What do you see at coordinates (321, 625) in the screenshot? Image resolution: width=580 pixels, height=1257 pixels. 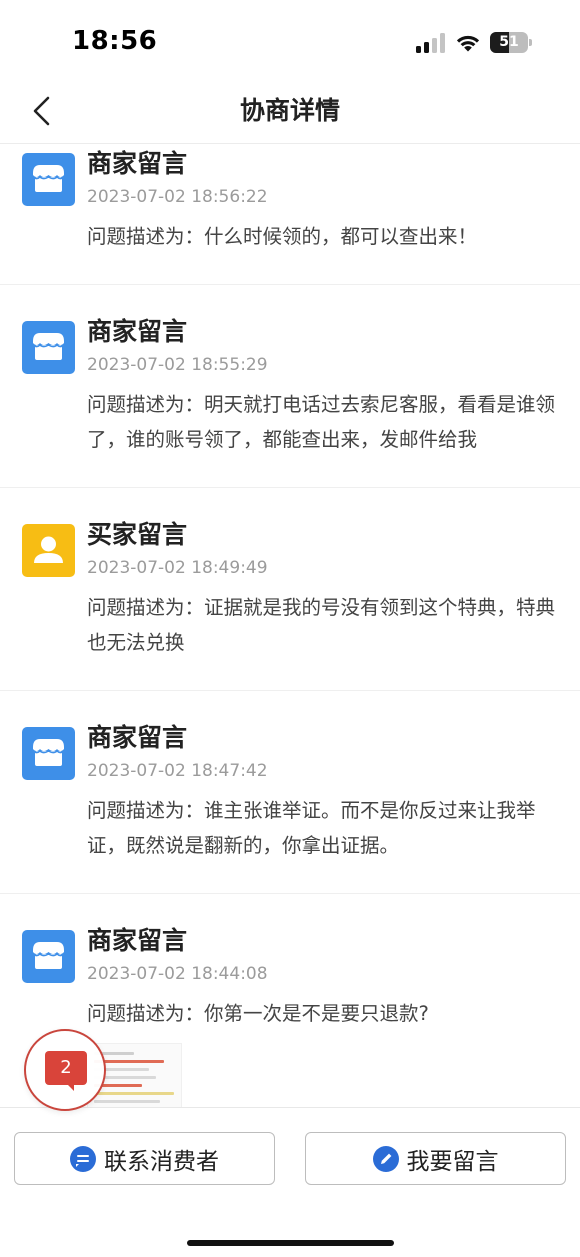 I see `message-text: 问题描述为：证据就是我的号没有领到这个特典，特典也无法兑换` at bounding box center [321, 625].